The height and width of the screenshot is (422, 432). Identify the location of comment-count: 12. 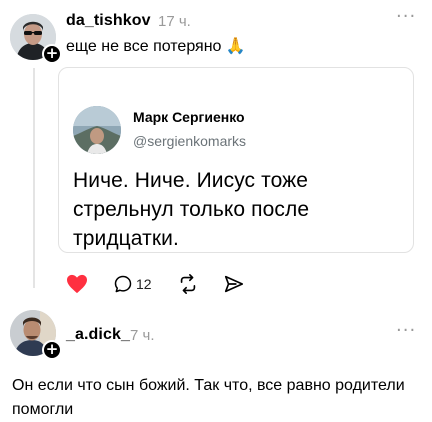
(144, 284).